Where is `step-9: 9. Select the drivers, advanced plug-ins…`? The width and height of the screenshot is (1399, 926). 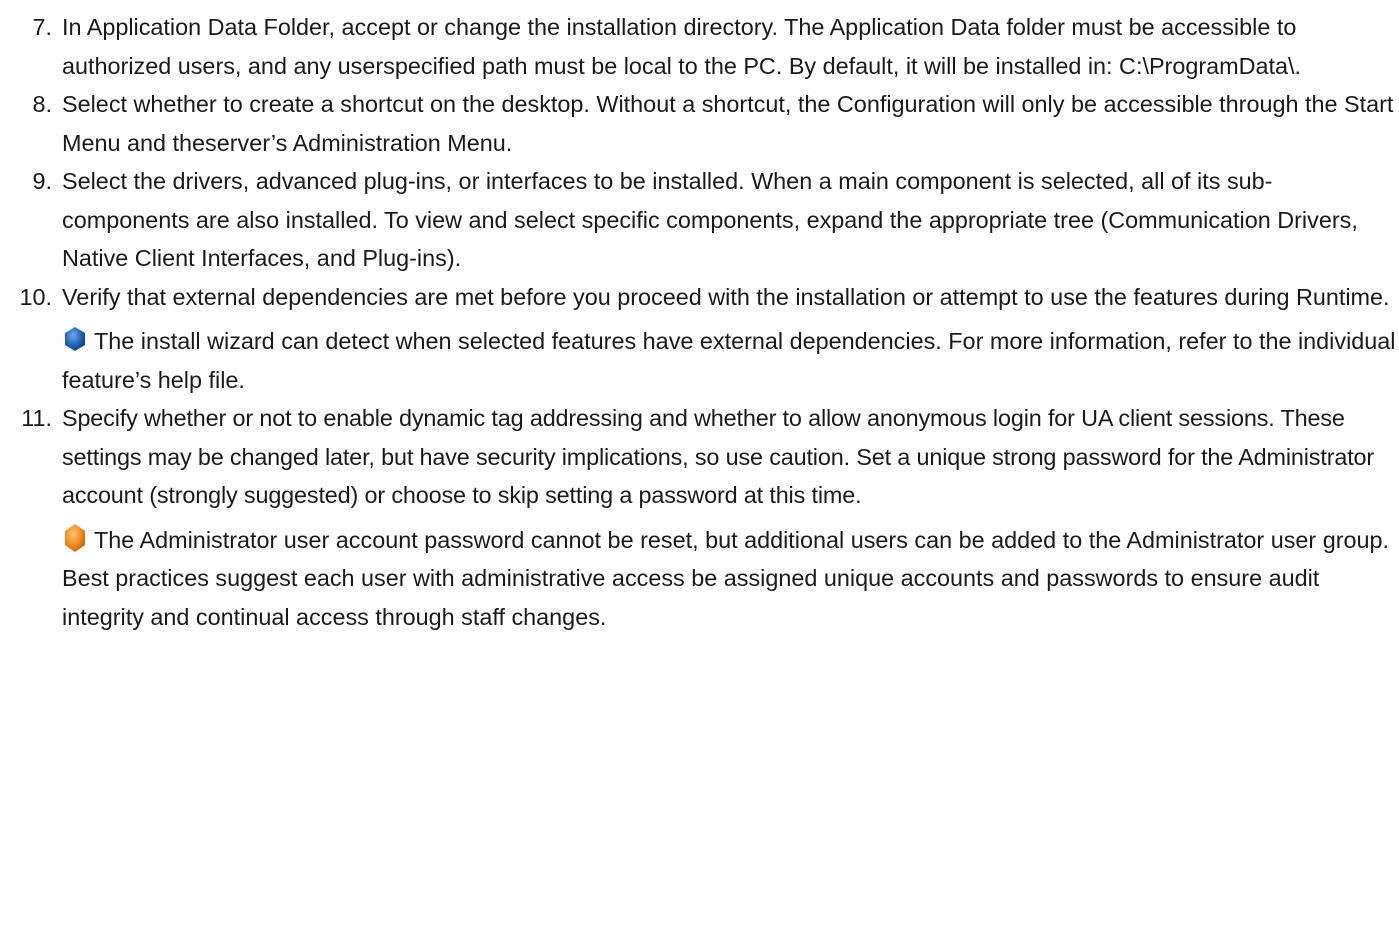
step-9: 9. Select the drivers, advanced plug-ins… is located at coordinates (699, 220).